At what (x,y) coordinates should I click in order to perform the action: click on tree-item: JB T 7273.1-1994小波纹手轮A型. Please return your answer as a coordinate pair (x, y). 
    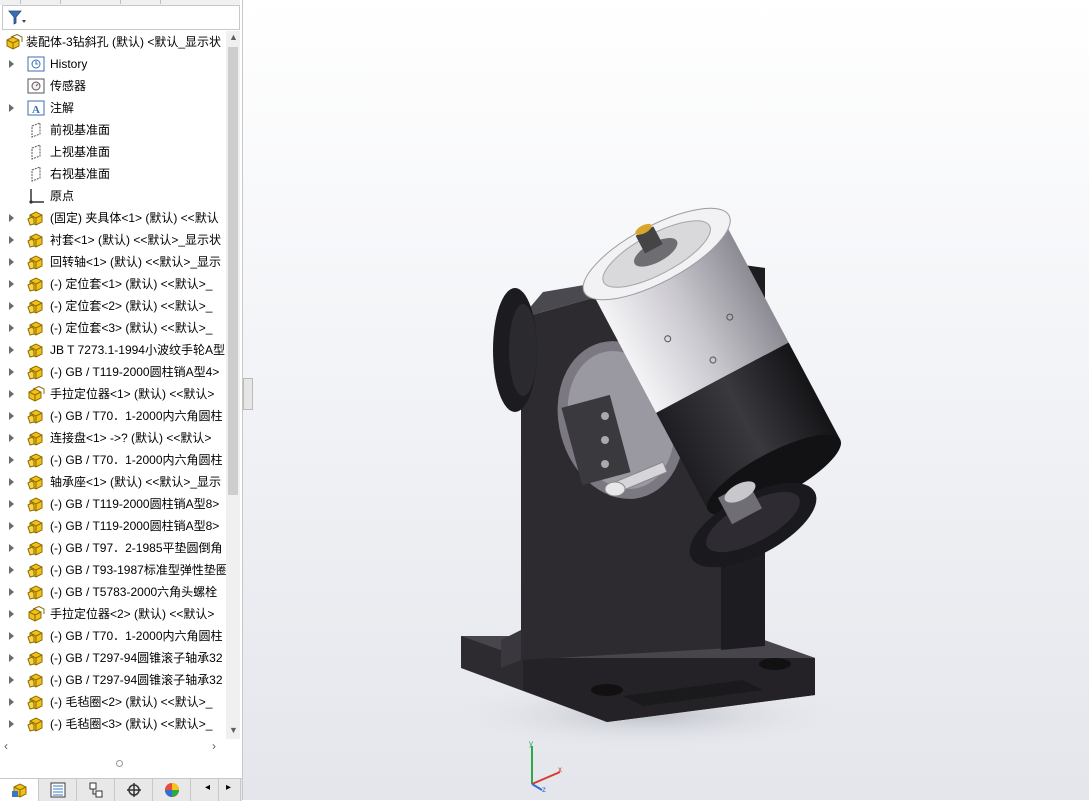
    Looking at the image, I should click on (113, 350).